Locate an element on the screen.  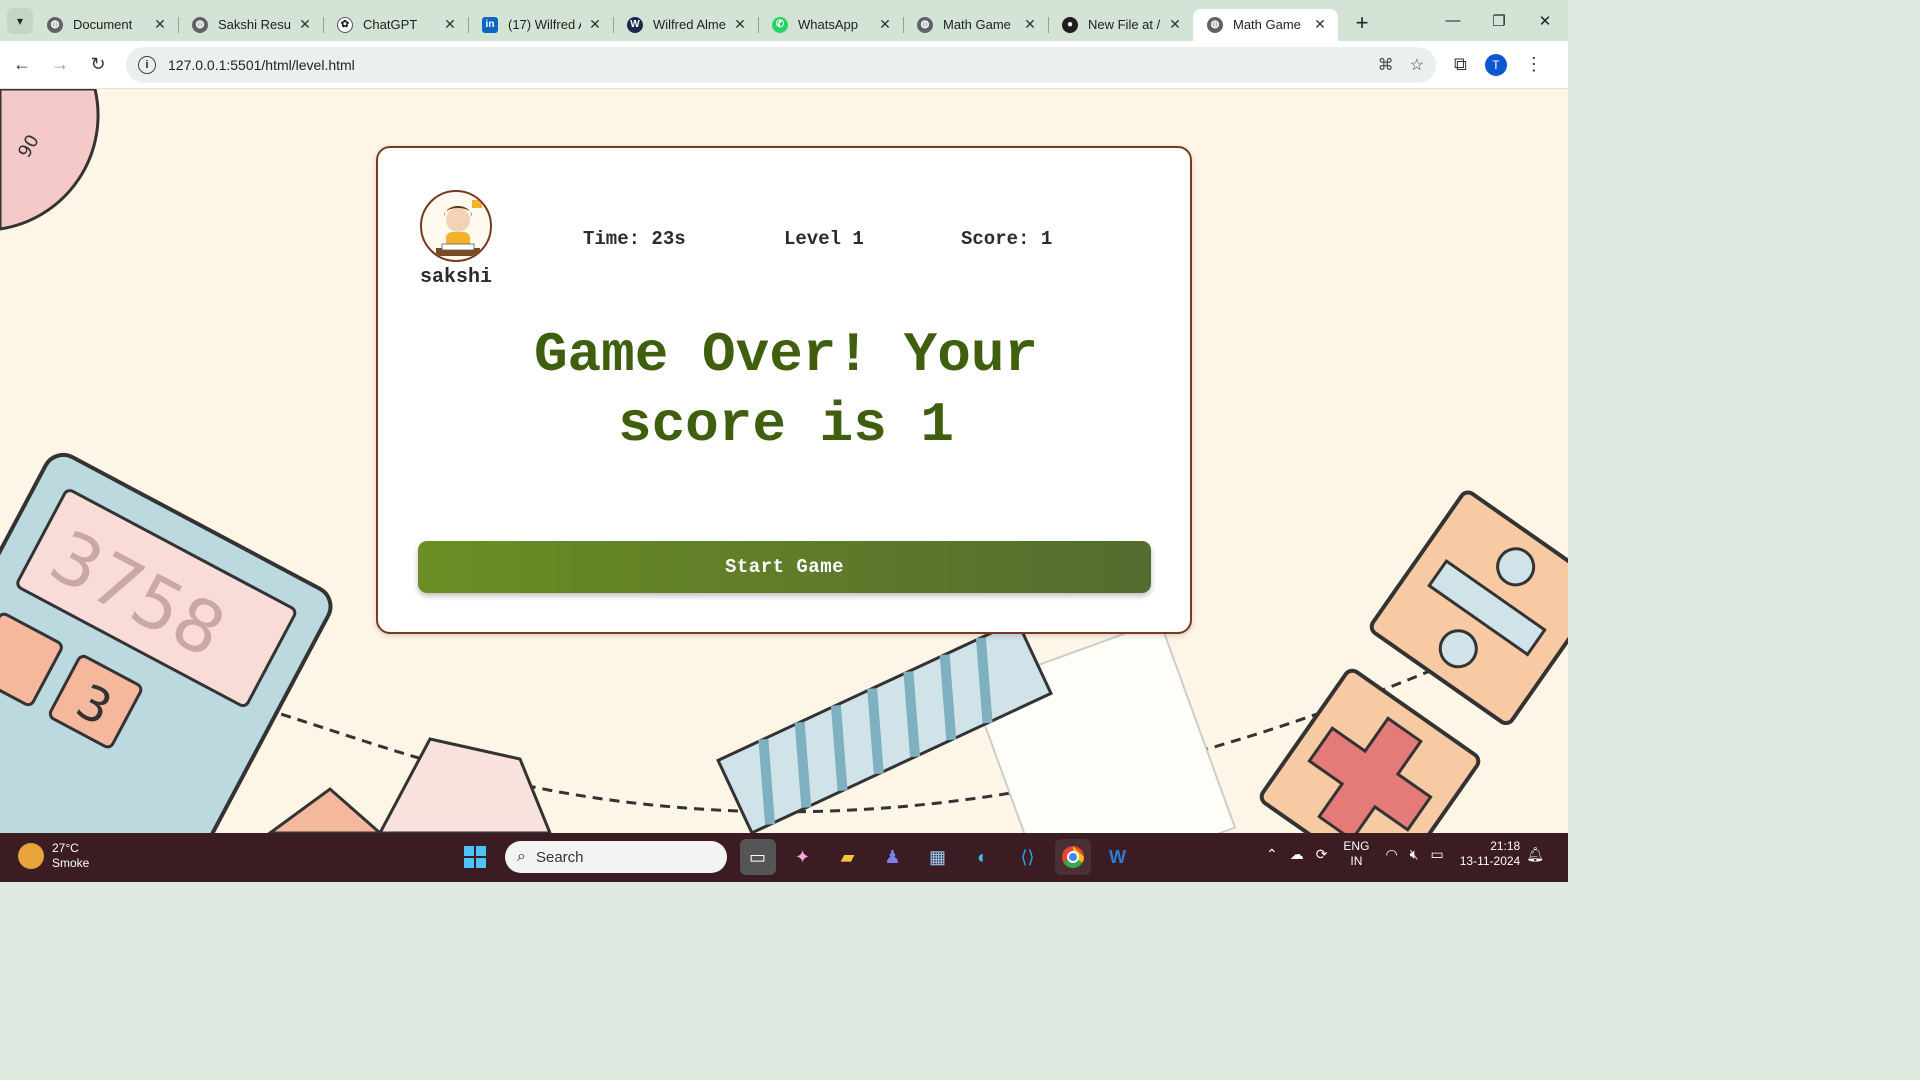
muted-speaker-icon: 🔇︎ is located at coordinates (1414, 854).